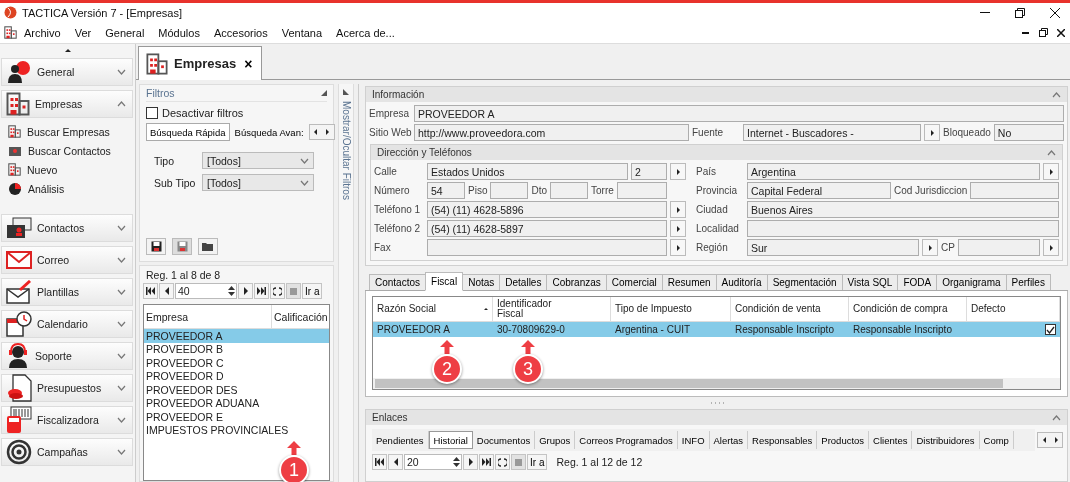 The image size is (1070, 482). Describe the element at coordinates (240, 32) in the screenshot. I see `menu-item: Accesorios` at that location.